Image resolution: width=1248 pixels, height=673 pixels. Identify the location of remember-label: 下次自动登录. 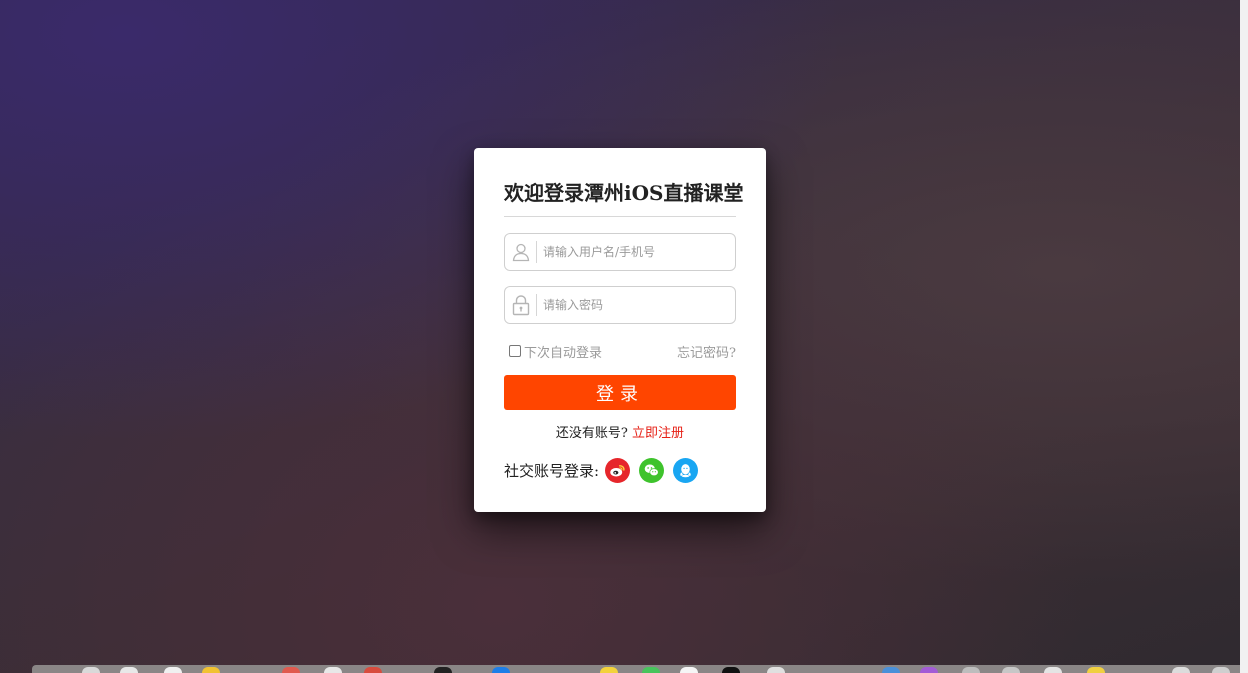
(563, 353).